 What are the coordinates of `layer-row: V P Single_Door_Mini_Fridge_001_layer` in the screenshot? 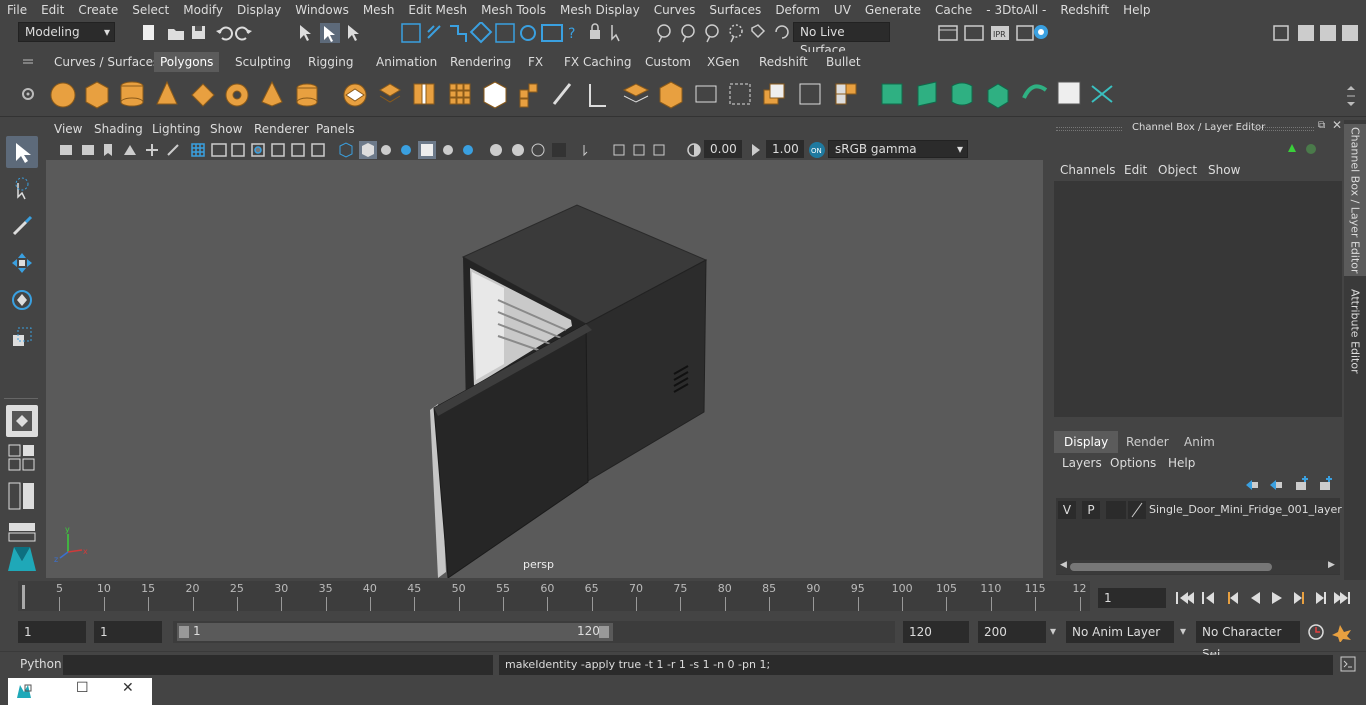 It's located at (1199, 510).